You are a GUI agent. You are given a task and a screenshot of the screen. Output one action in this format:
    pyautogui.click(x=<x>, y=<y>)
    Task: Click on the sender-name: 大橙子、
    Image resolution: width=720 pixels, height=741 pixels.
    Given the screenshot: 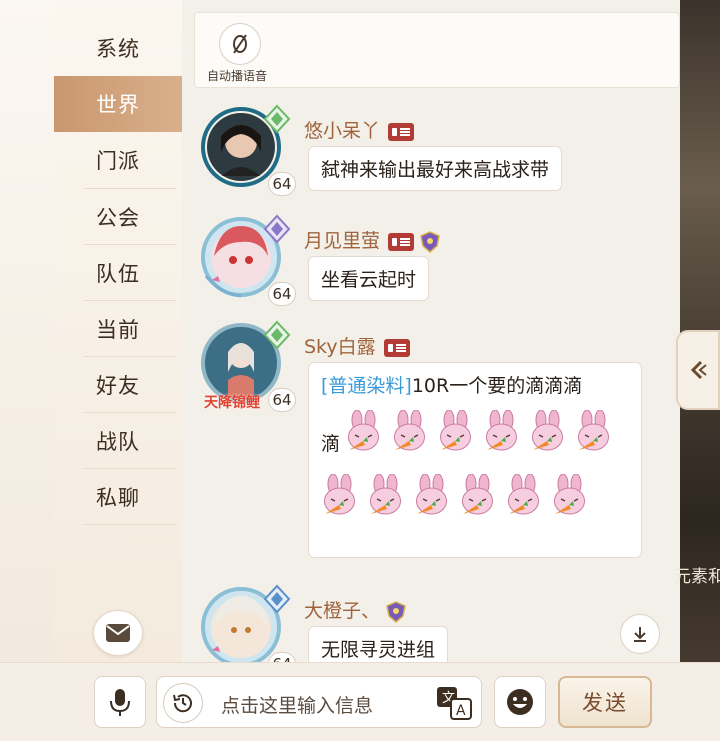 What is the action you would take?
    pyautogui.click(x=355, y=609)
    